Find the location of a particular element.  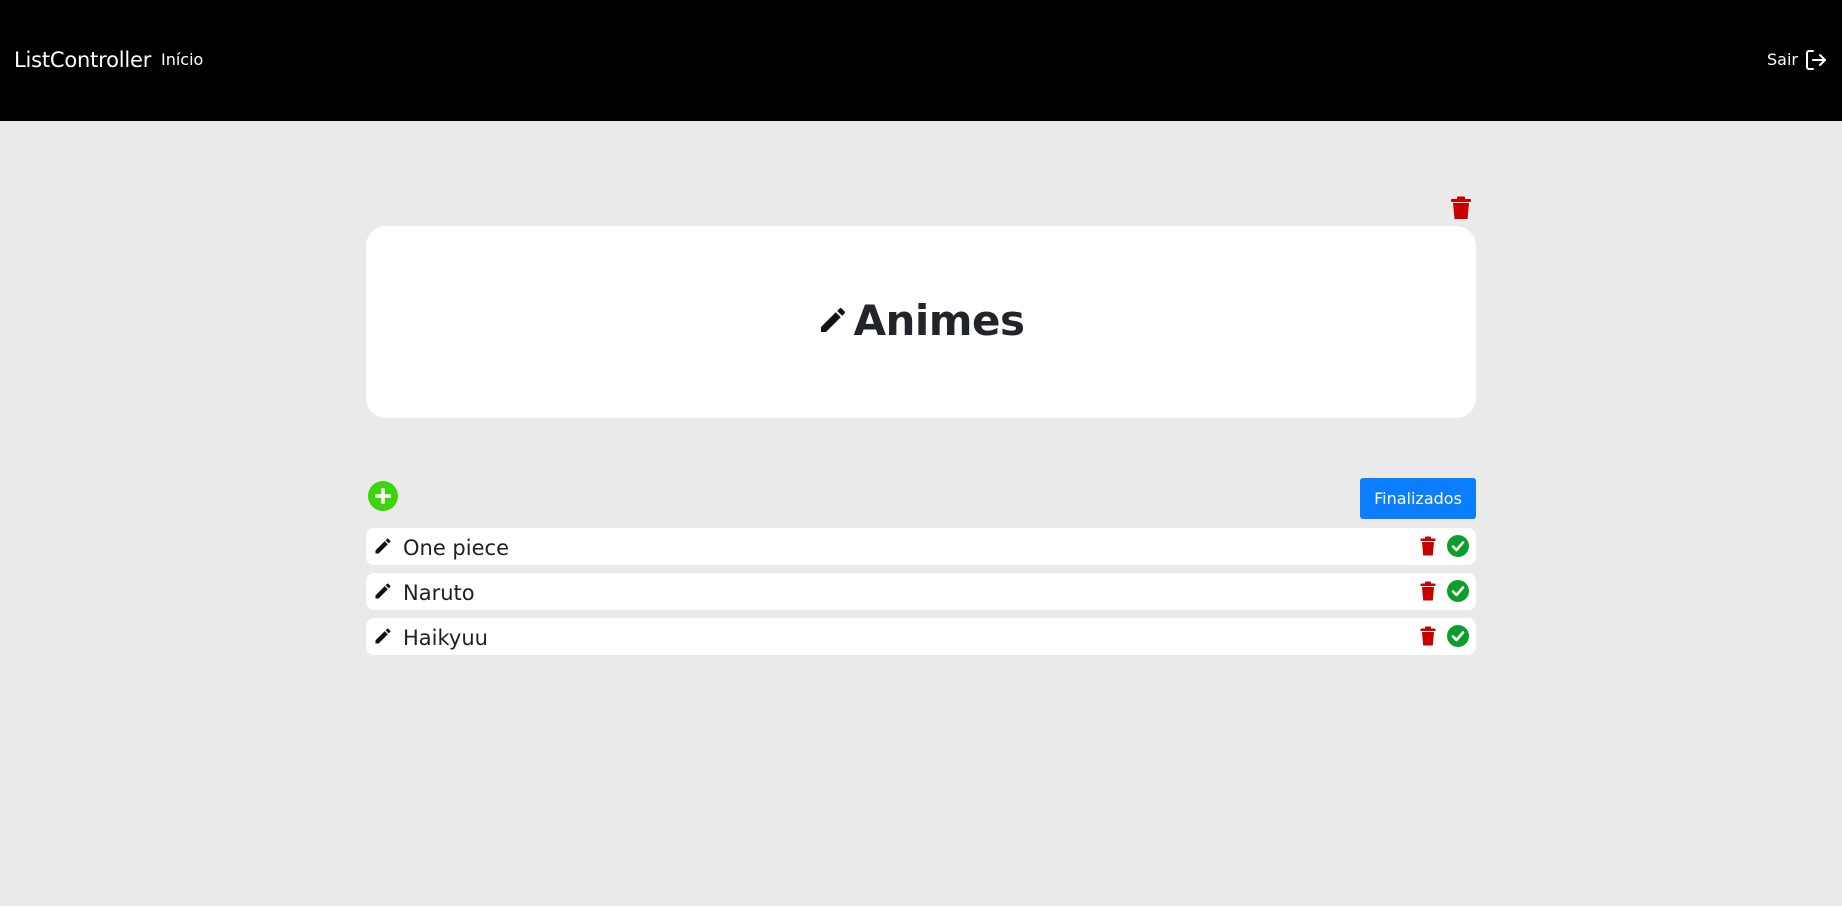

finished-button: Finalizados is located at coordinates (1418, 498).